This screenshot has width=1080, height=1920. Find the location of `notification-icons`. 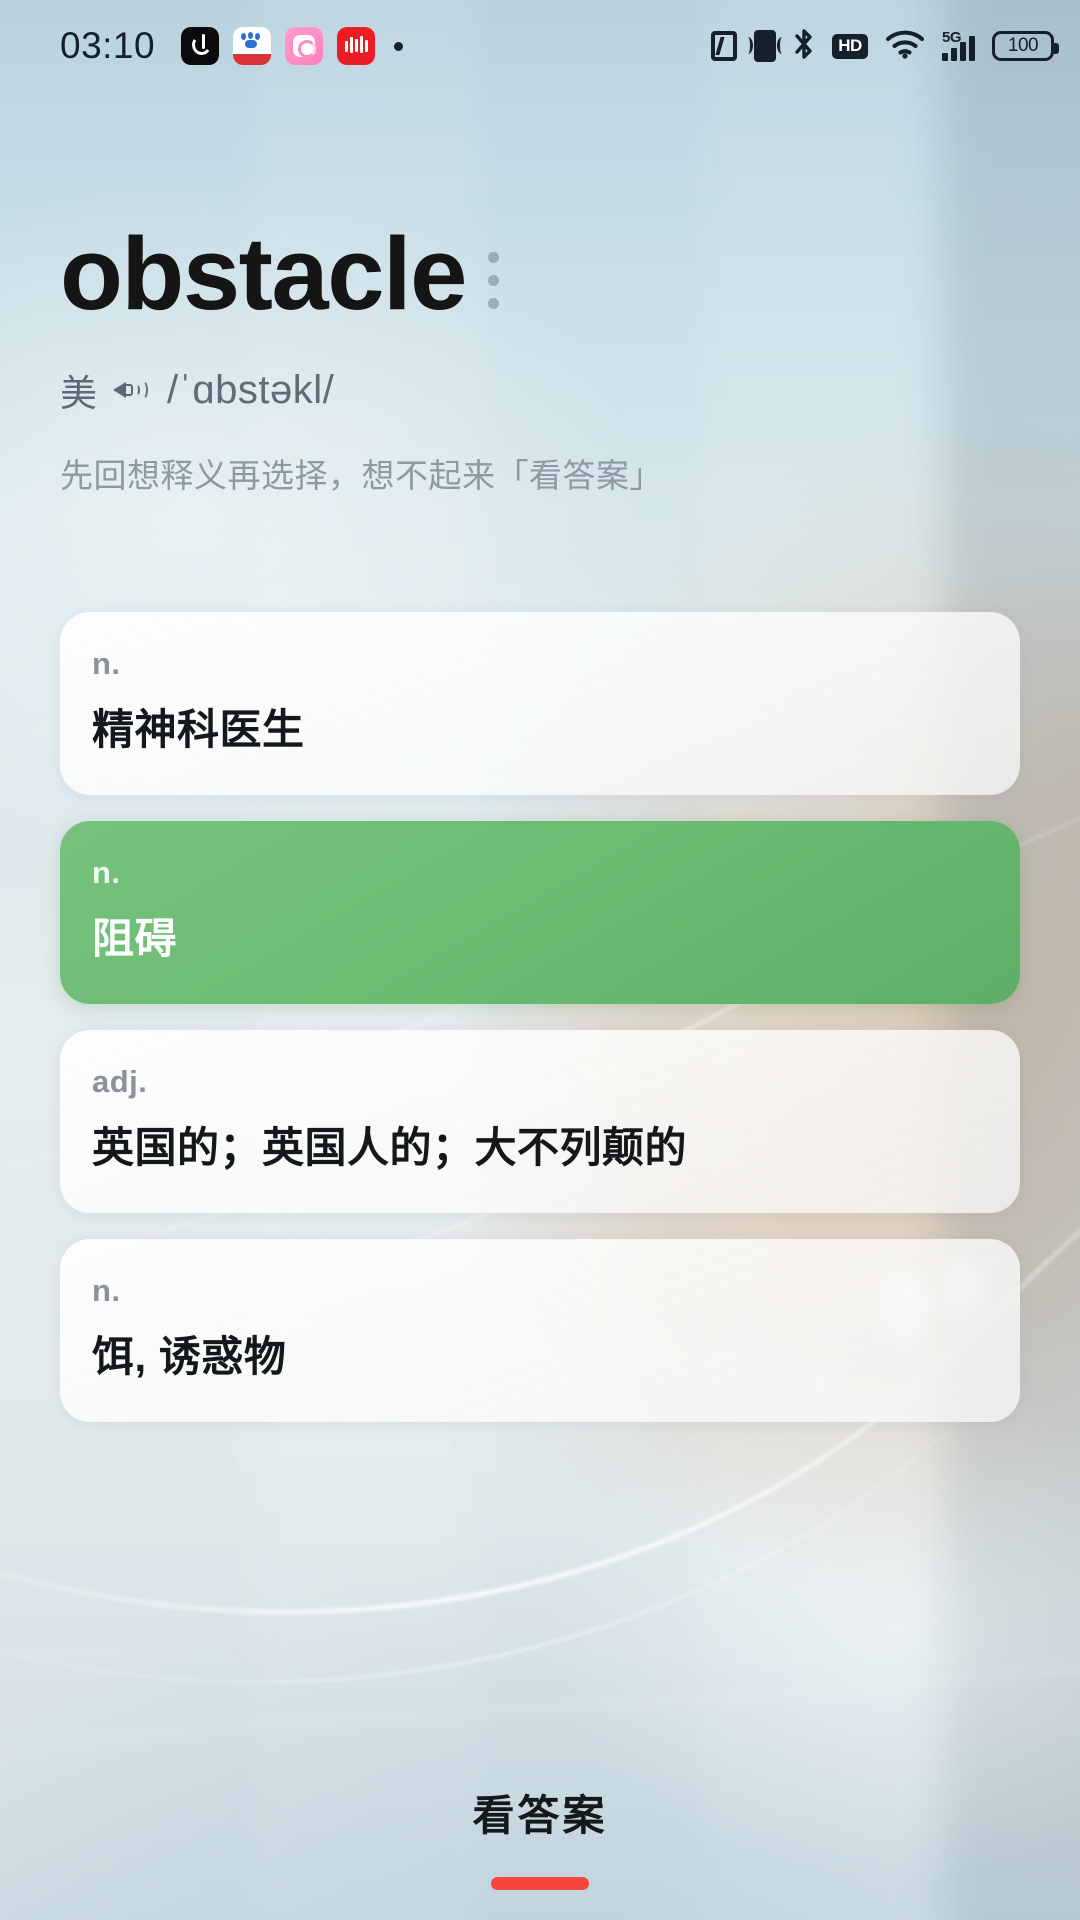

notification-icons is located at coordinates (292, 46).